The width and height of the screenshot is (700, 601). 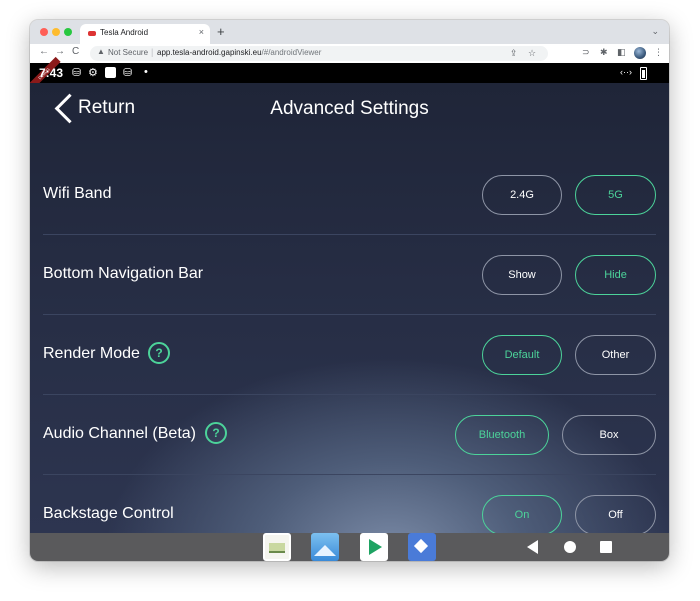 I want to click on tab-tesla-android: Tesla Android ×, so click(x=145, y=34).